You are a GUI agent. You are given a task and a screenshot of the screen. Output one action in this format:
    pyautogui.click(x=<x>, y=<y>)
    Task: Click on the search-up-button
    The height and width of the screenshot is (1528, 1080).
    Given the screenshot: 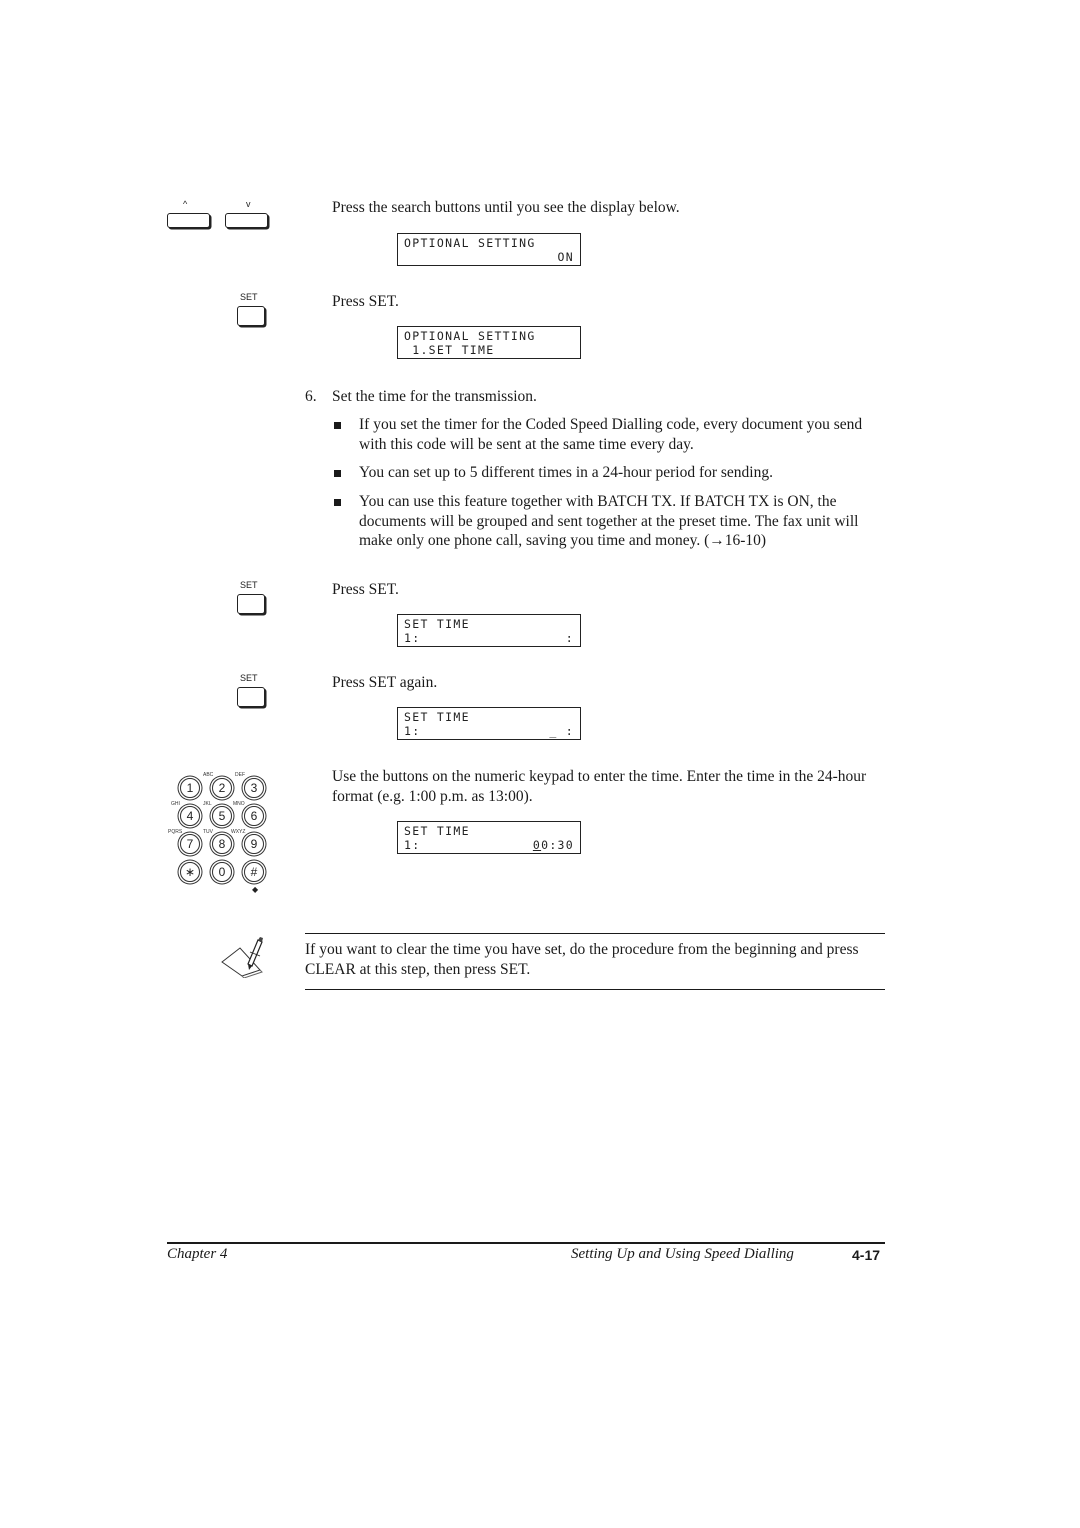 What is the action you would take?
    pyautogui.click(x=188, y=220)
    